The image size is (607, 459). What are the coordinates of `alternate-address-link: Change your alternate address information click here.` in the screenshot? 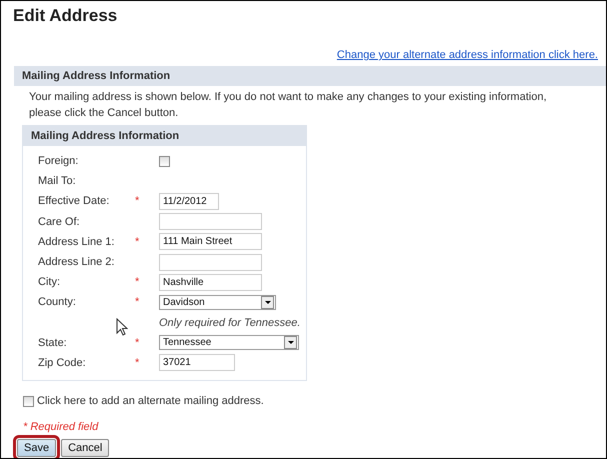 It's located at (467, 55).